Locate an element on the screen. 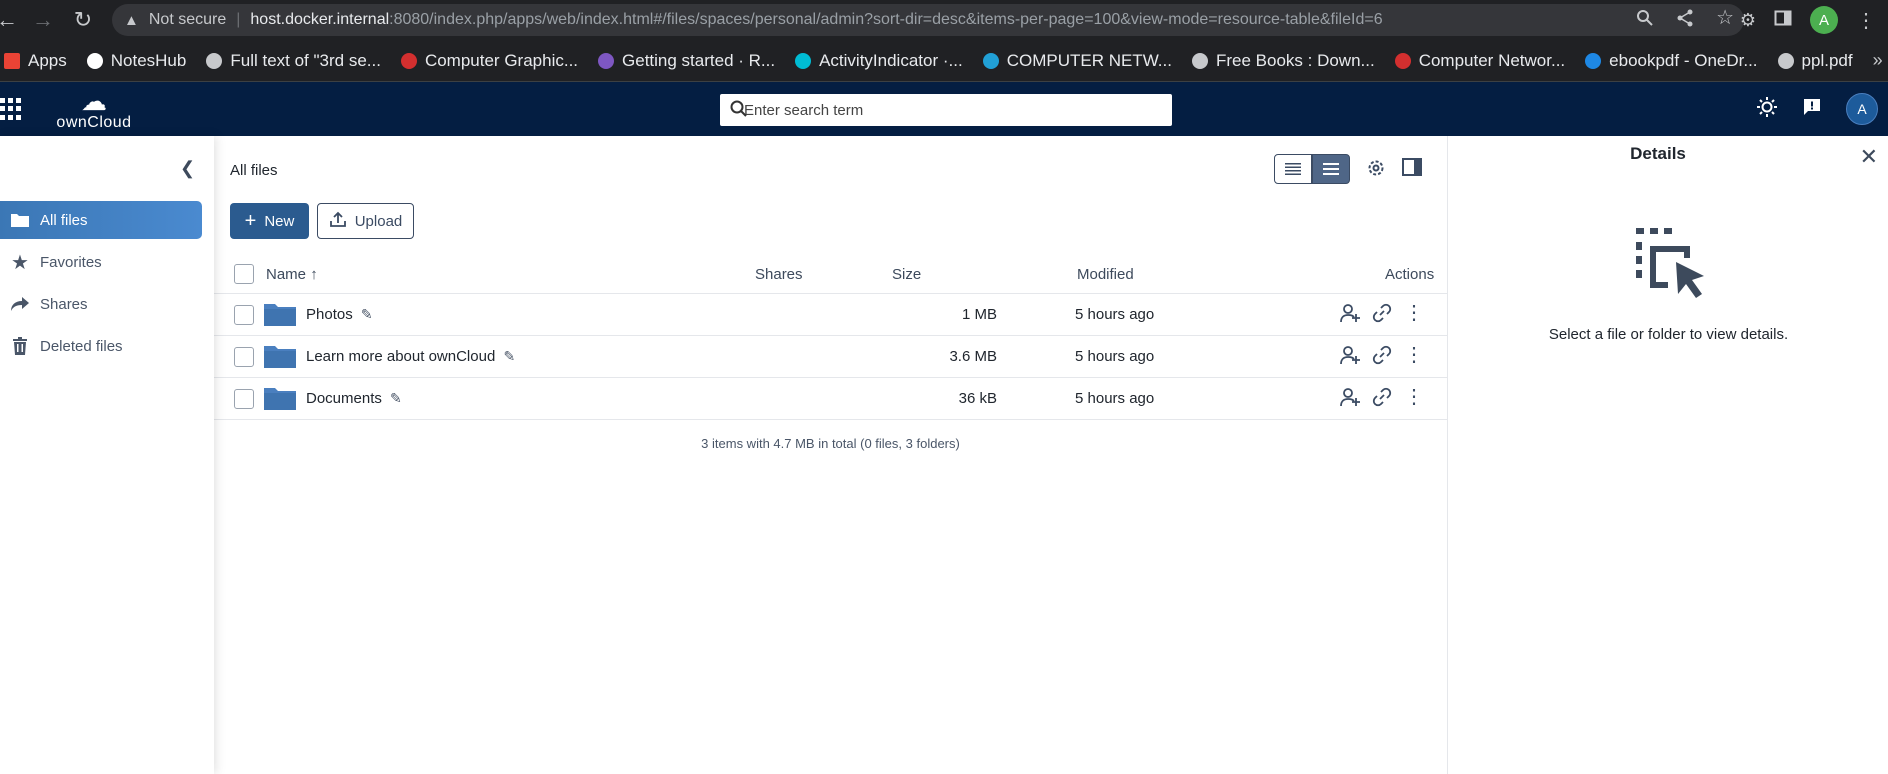 Image resolution: width=1888 pixels, height=774 pixels. column-header-actions: Actions is located at coordinates (1410, 274).